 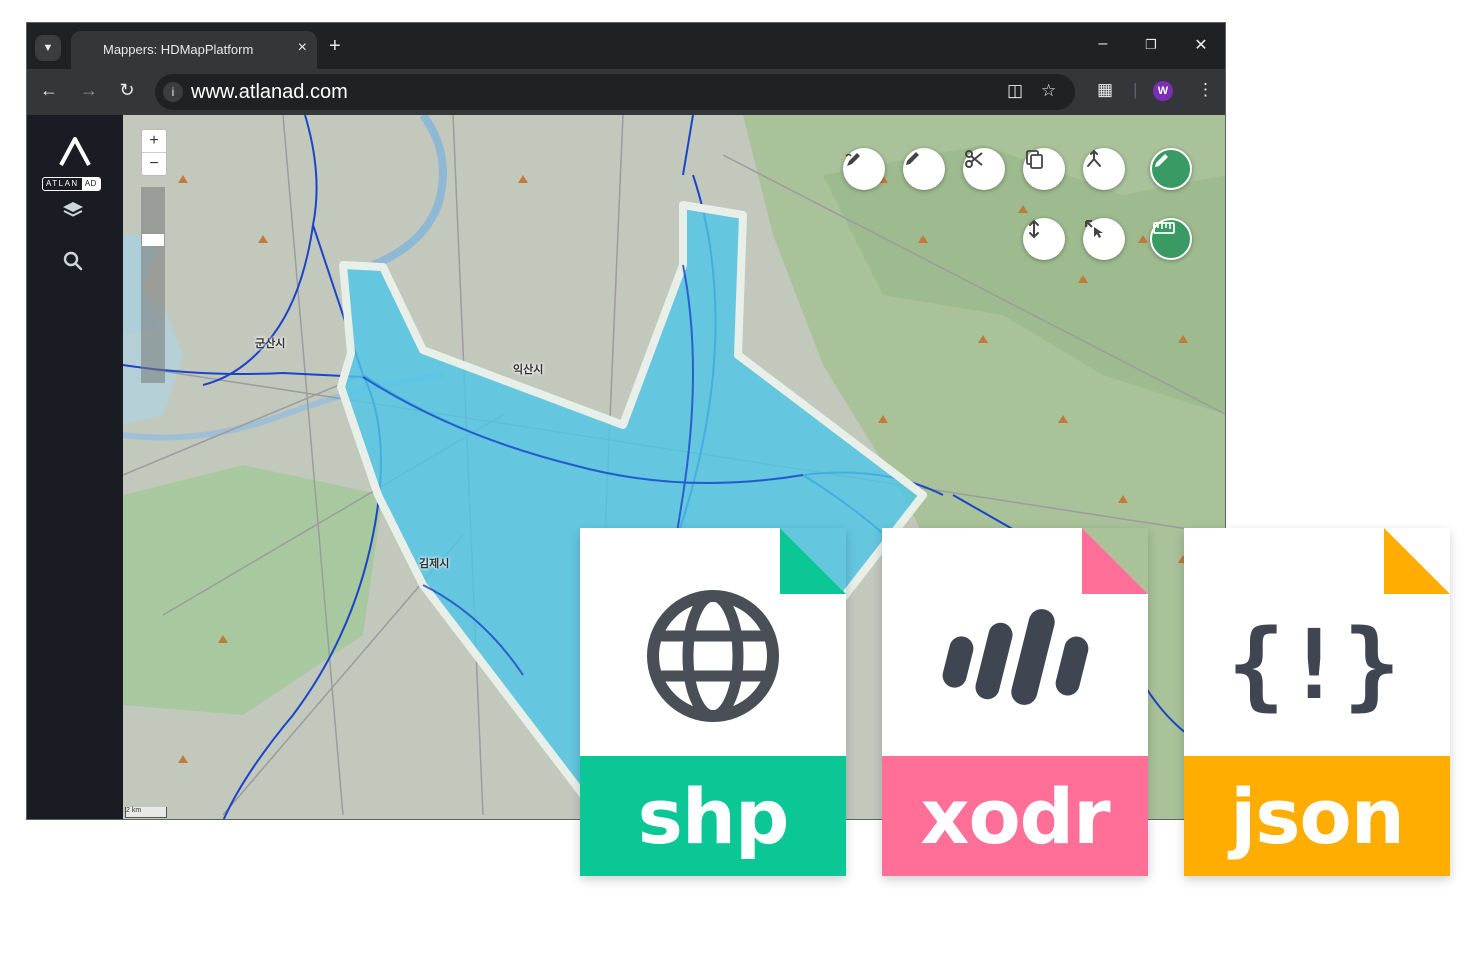 What do you see at coordinates (1313, 665) in the screenshot?
I see `json-braces-icon: {!}` at bounding box center [1313, 665].